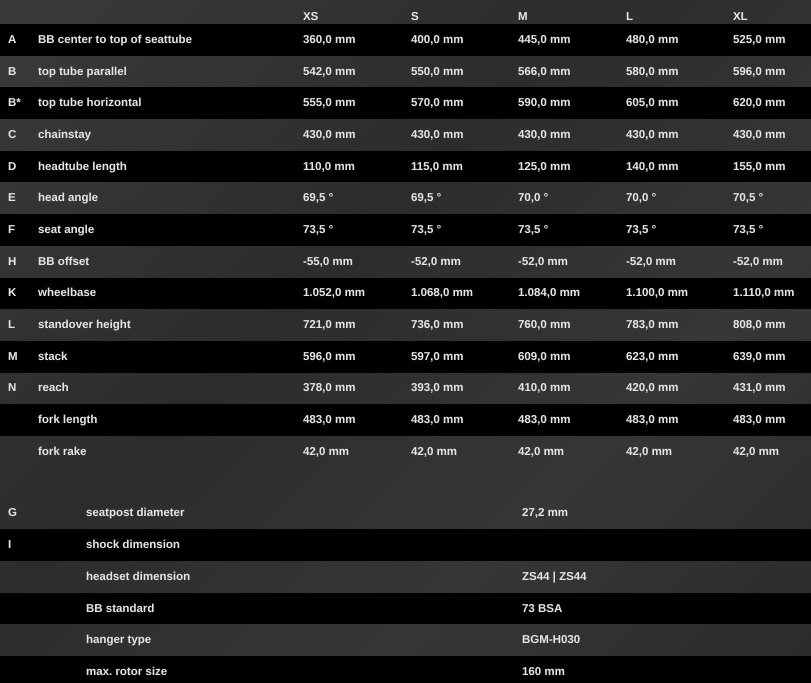  Describe the element at coordinates (437, 388) in the screenshot. I see `table-cell-text: 393,0 mm` at that location.